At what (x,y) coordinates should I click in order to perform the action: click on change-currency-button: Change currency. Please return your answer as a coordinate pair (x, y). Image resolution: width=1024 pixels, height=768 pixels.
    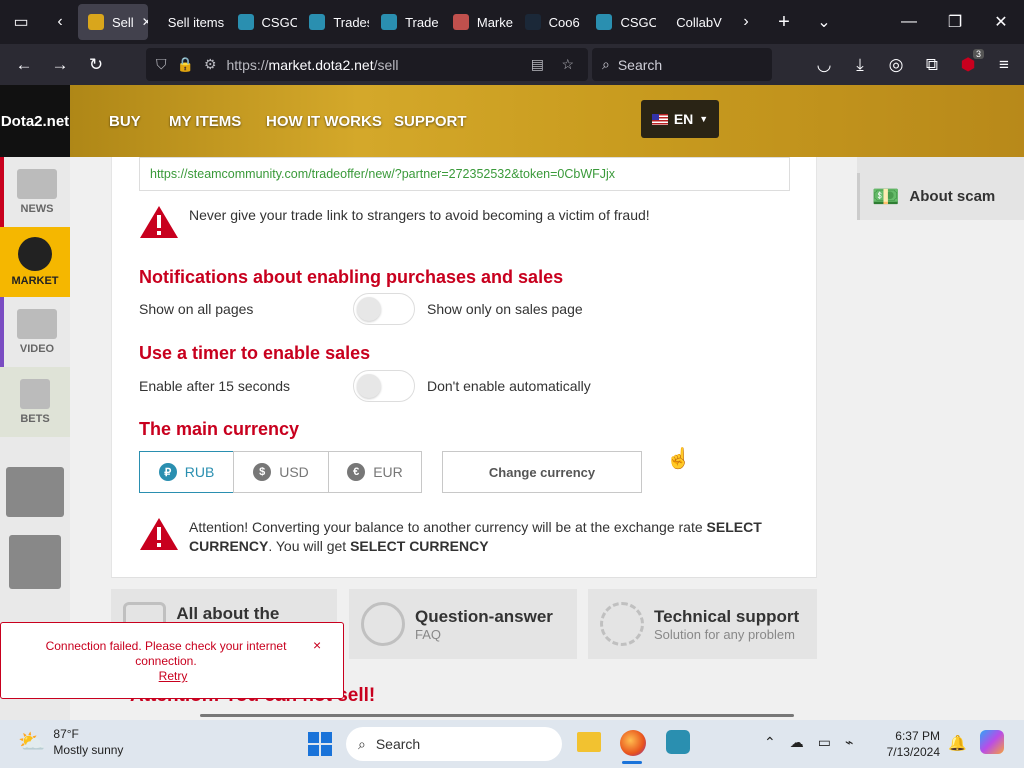
    Looking at the image, I should click on (542, 472).